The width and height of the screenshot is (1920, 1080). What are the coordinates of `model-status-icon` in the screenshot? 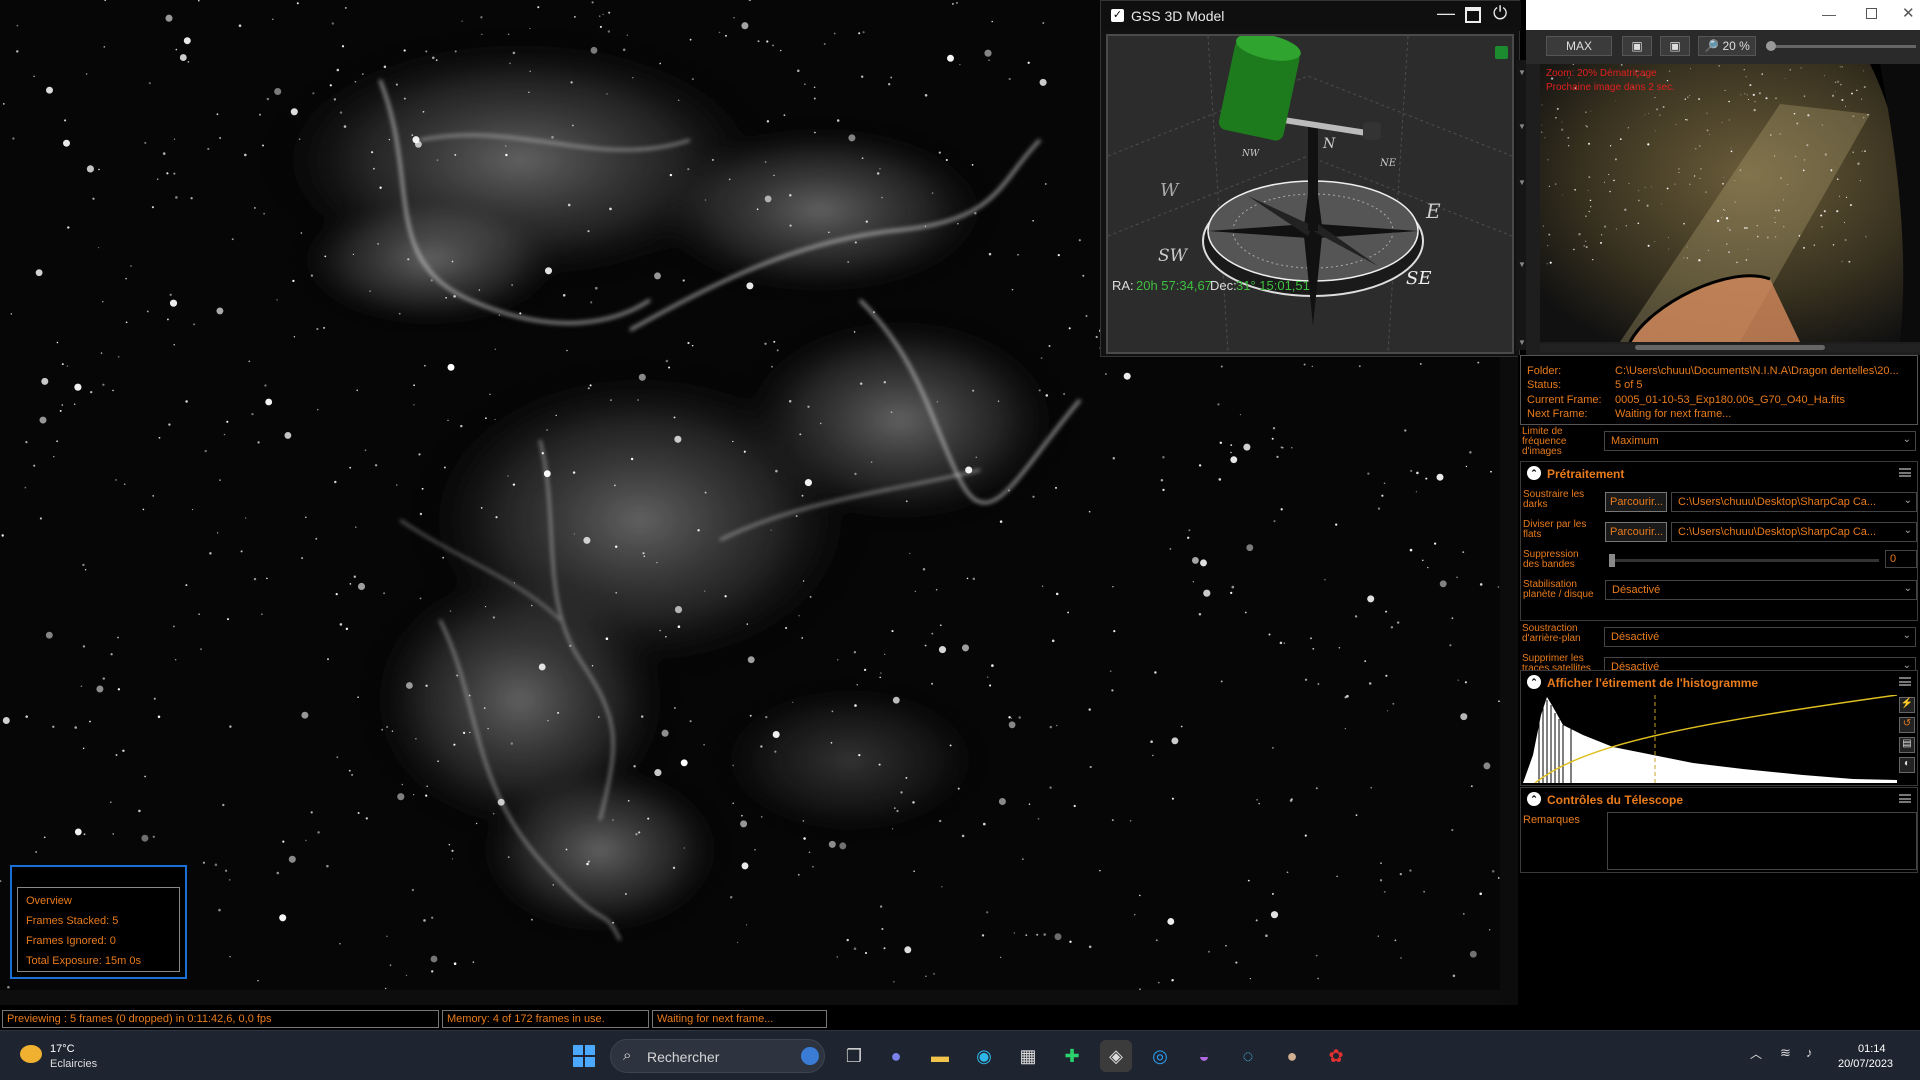 It's located at (1501, 52).